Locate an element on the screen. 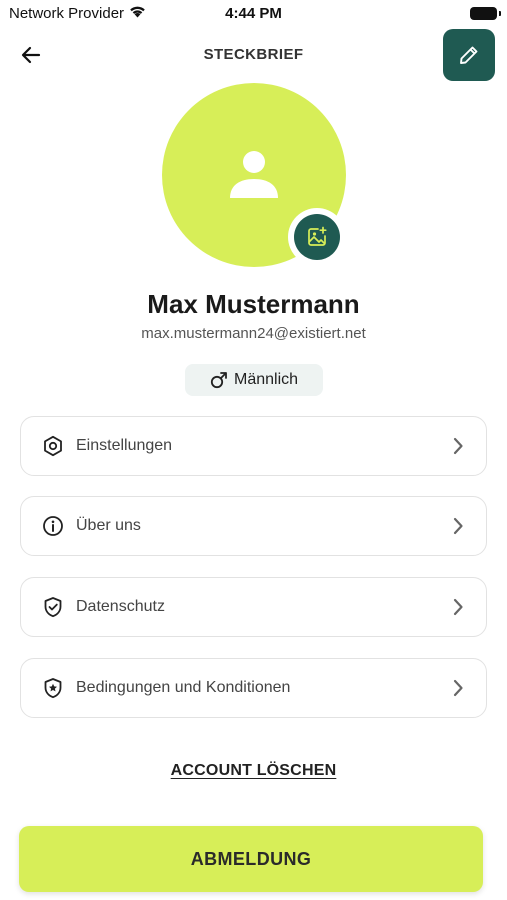  profile-name: Max Mustermann is located at coordinates (253, 304).